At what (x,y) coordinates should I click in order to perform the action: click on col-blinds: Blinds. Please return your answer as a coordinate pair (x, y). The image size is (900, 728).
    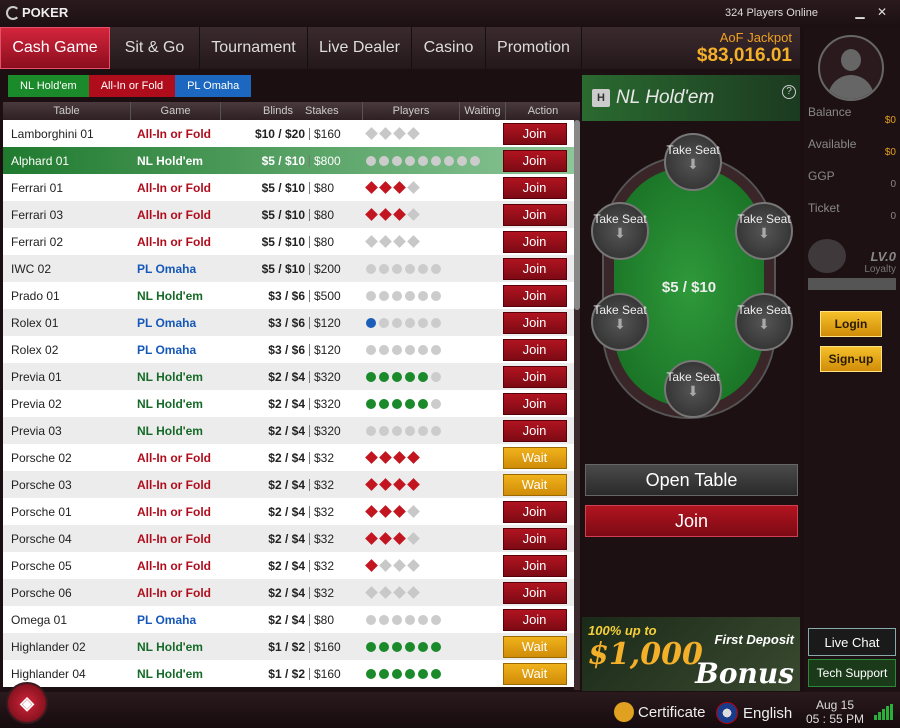
    Looking at the image, I should click on (261, 111).